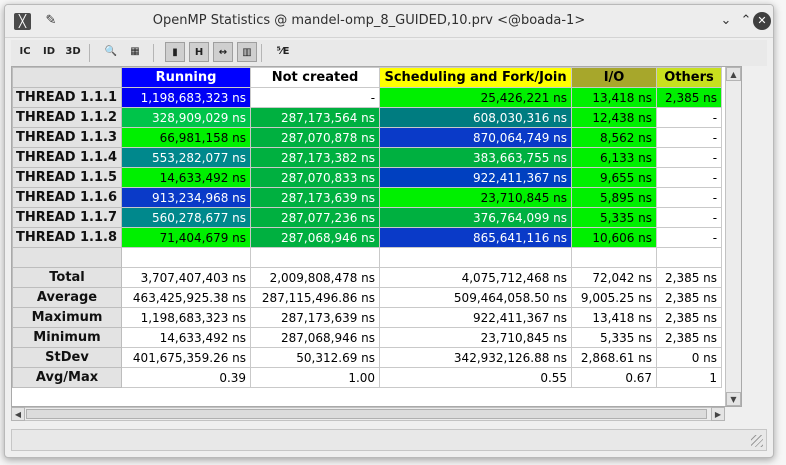 The width and height of the screenshot is (786, 465). Describe the element at coordinates (718, 414) in the screenshot. I see `scroll-right-icon: ▶` at that location.